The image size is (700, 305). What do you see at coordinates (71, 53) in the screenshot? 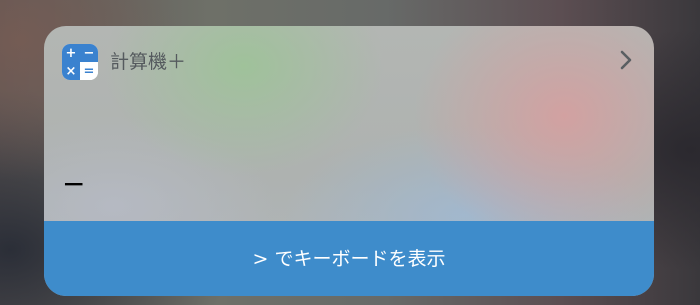
I see `plus-symbol: +` at bounding box center [71, 53].